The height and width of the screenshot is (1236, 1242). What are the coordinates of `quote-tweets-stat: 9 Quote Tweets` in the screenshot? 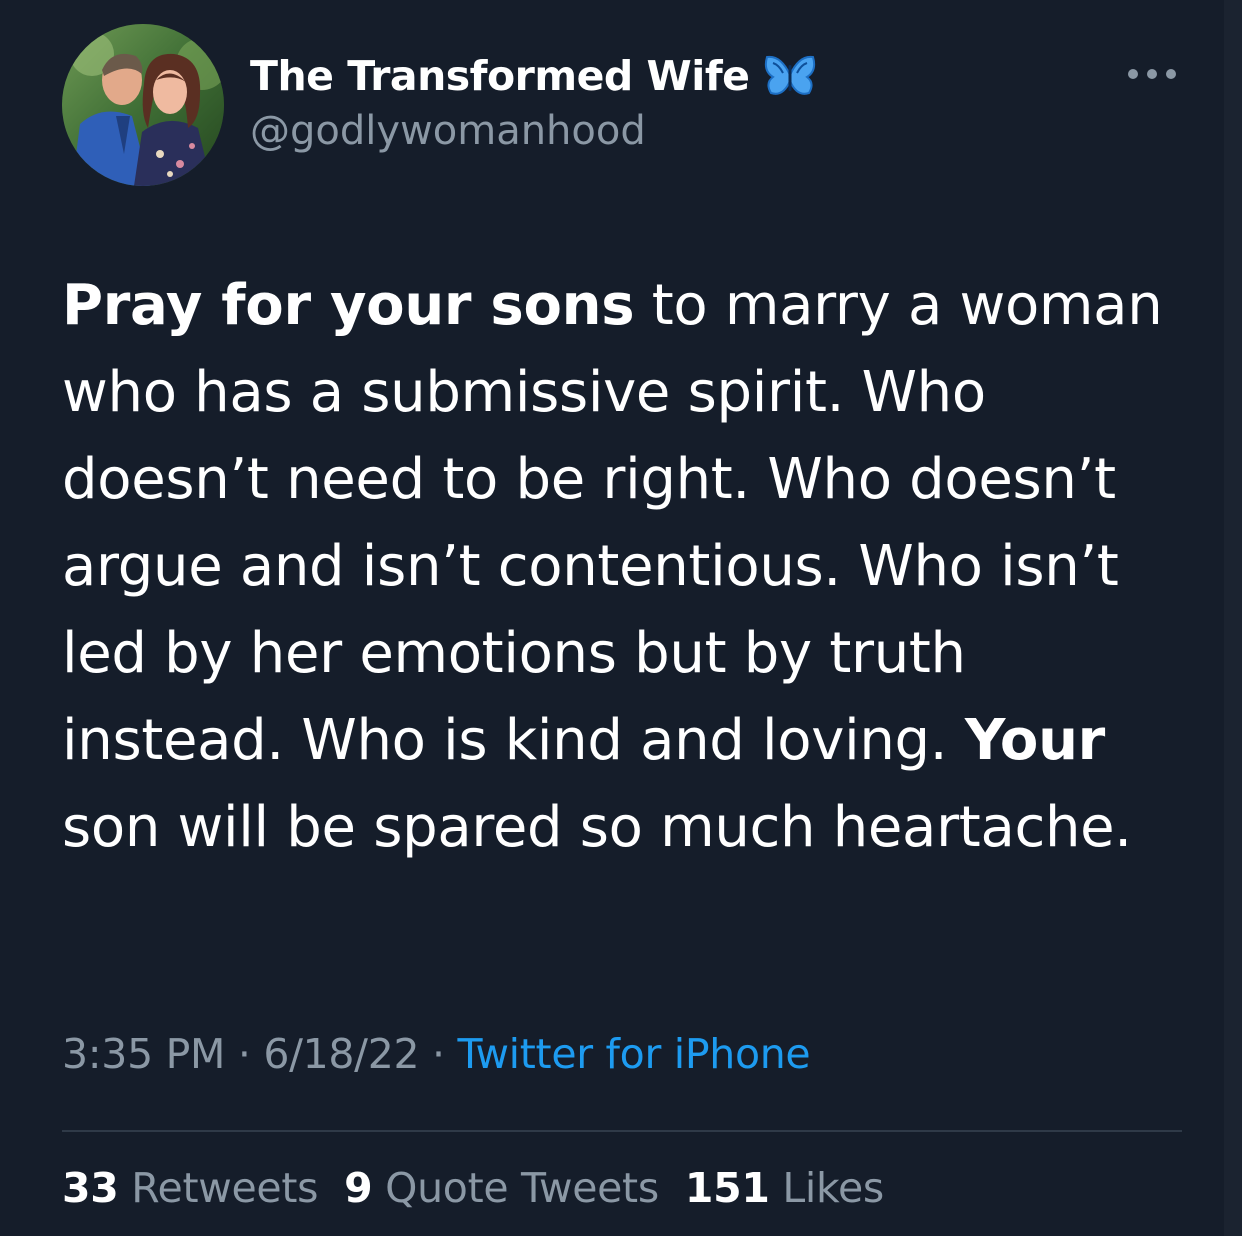 It's located at (501, 1188).